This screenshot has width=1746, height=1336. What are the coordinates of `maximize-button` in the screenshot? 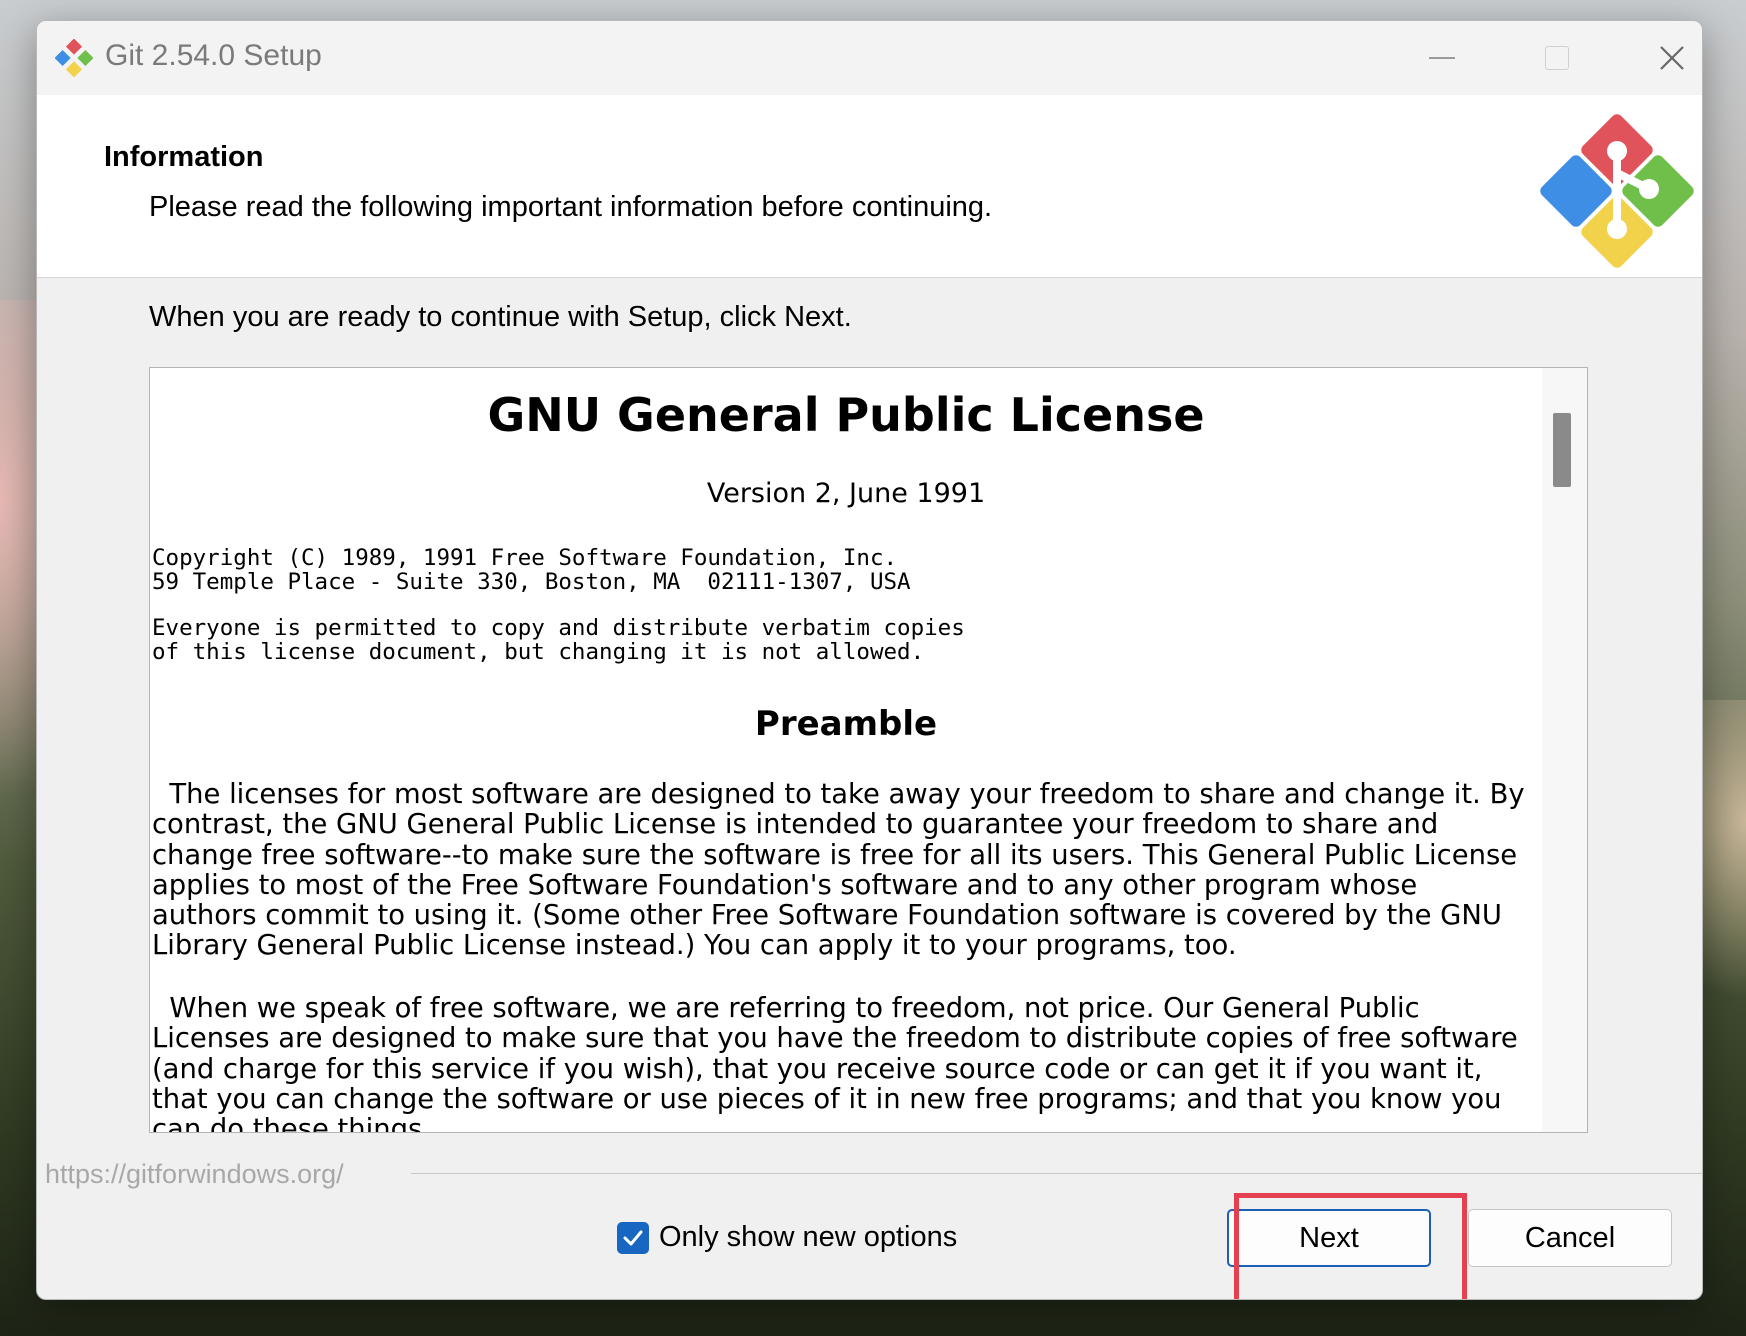 It's located at (1557, 58).